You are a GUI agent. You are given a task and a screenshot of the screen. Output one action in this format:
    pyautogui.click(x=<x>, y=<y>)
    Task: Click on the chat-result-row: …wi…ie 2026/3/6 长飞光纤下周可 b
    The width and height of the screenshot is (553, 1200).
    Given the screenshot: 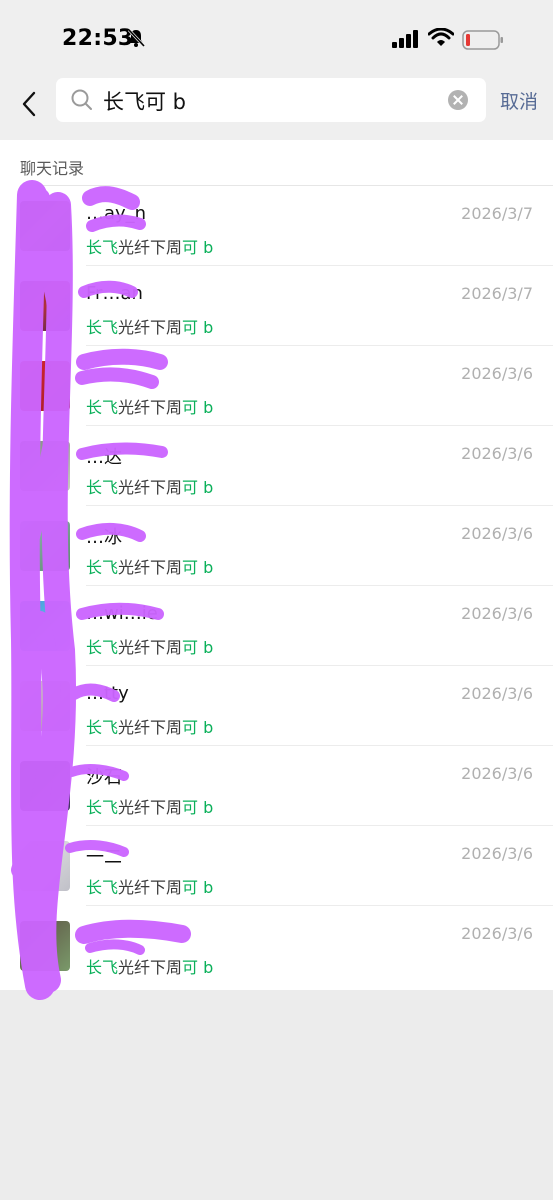 What is the action you would take?
    pyautogui.click(x=276, y=626)
    